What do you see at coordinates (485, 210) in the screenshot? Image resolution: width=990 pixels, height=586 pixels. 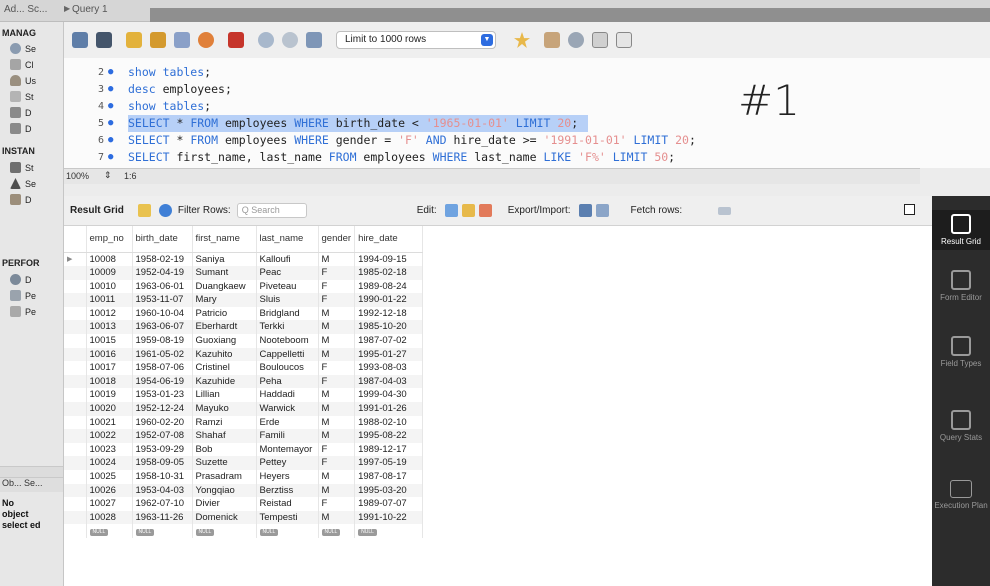 I see `delete-row-icon` at bounding box center [485, 210].